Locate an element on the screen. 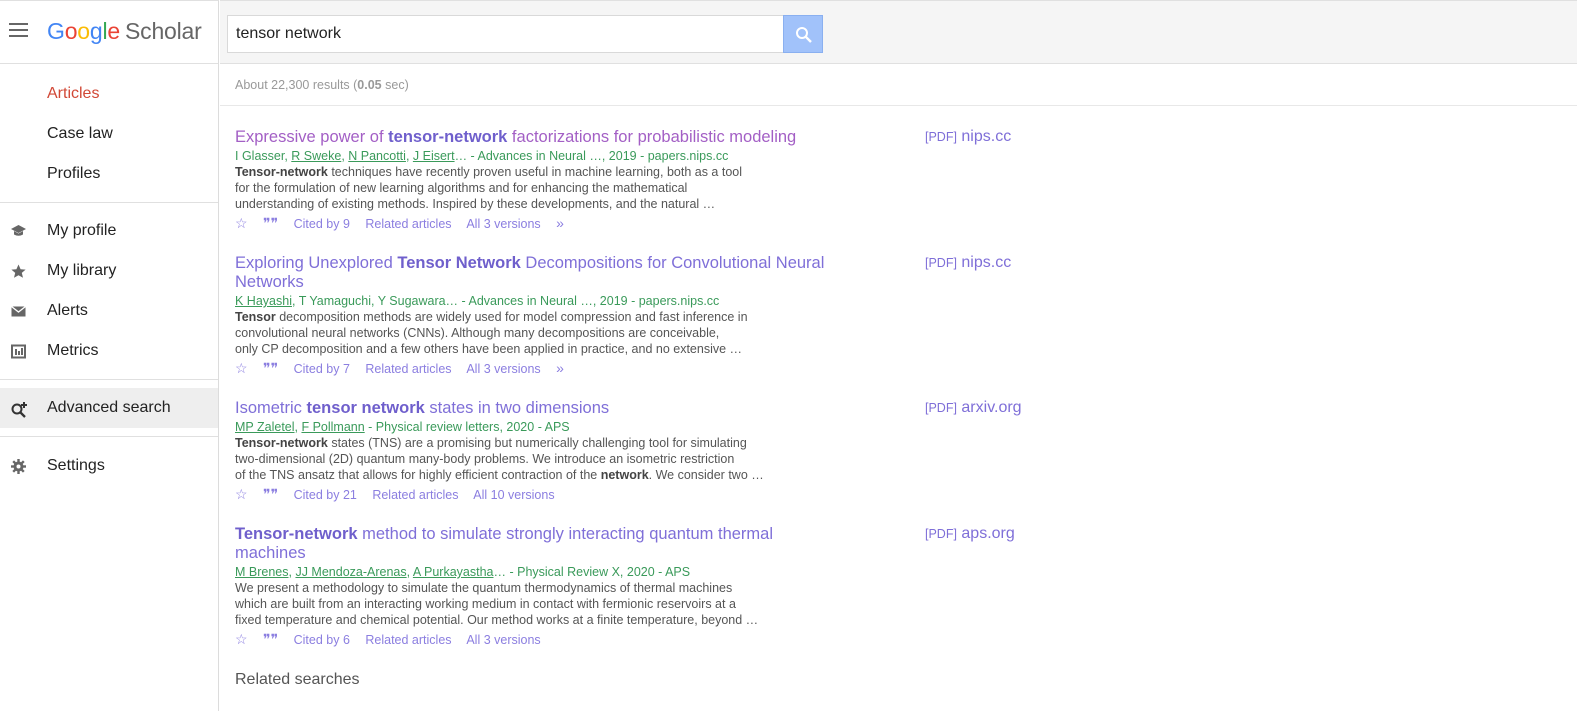 The image size is (1577, 711). google-scholar-logo: Google Scholar is located at coordinates (124, 31).